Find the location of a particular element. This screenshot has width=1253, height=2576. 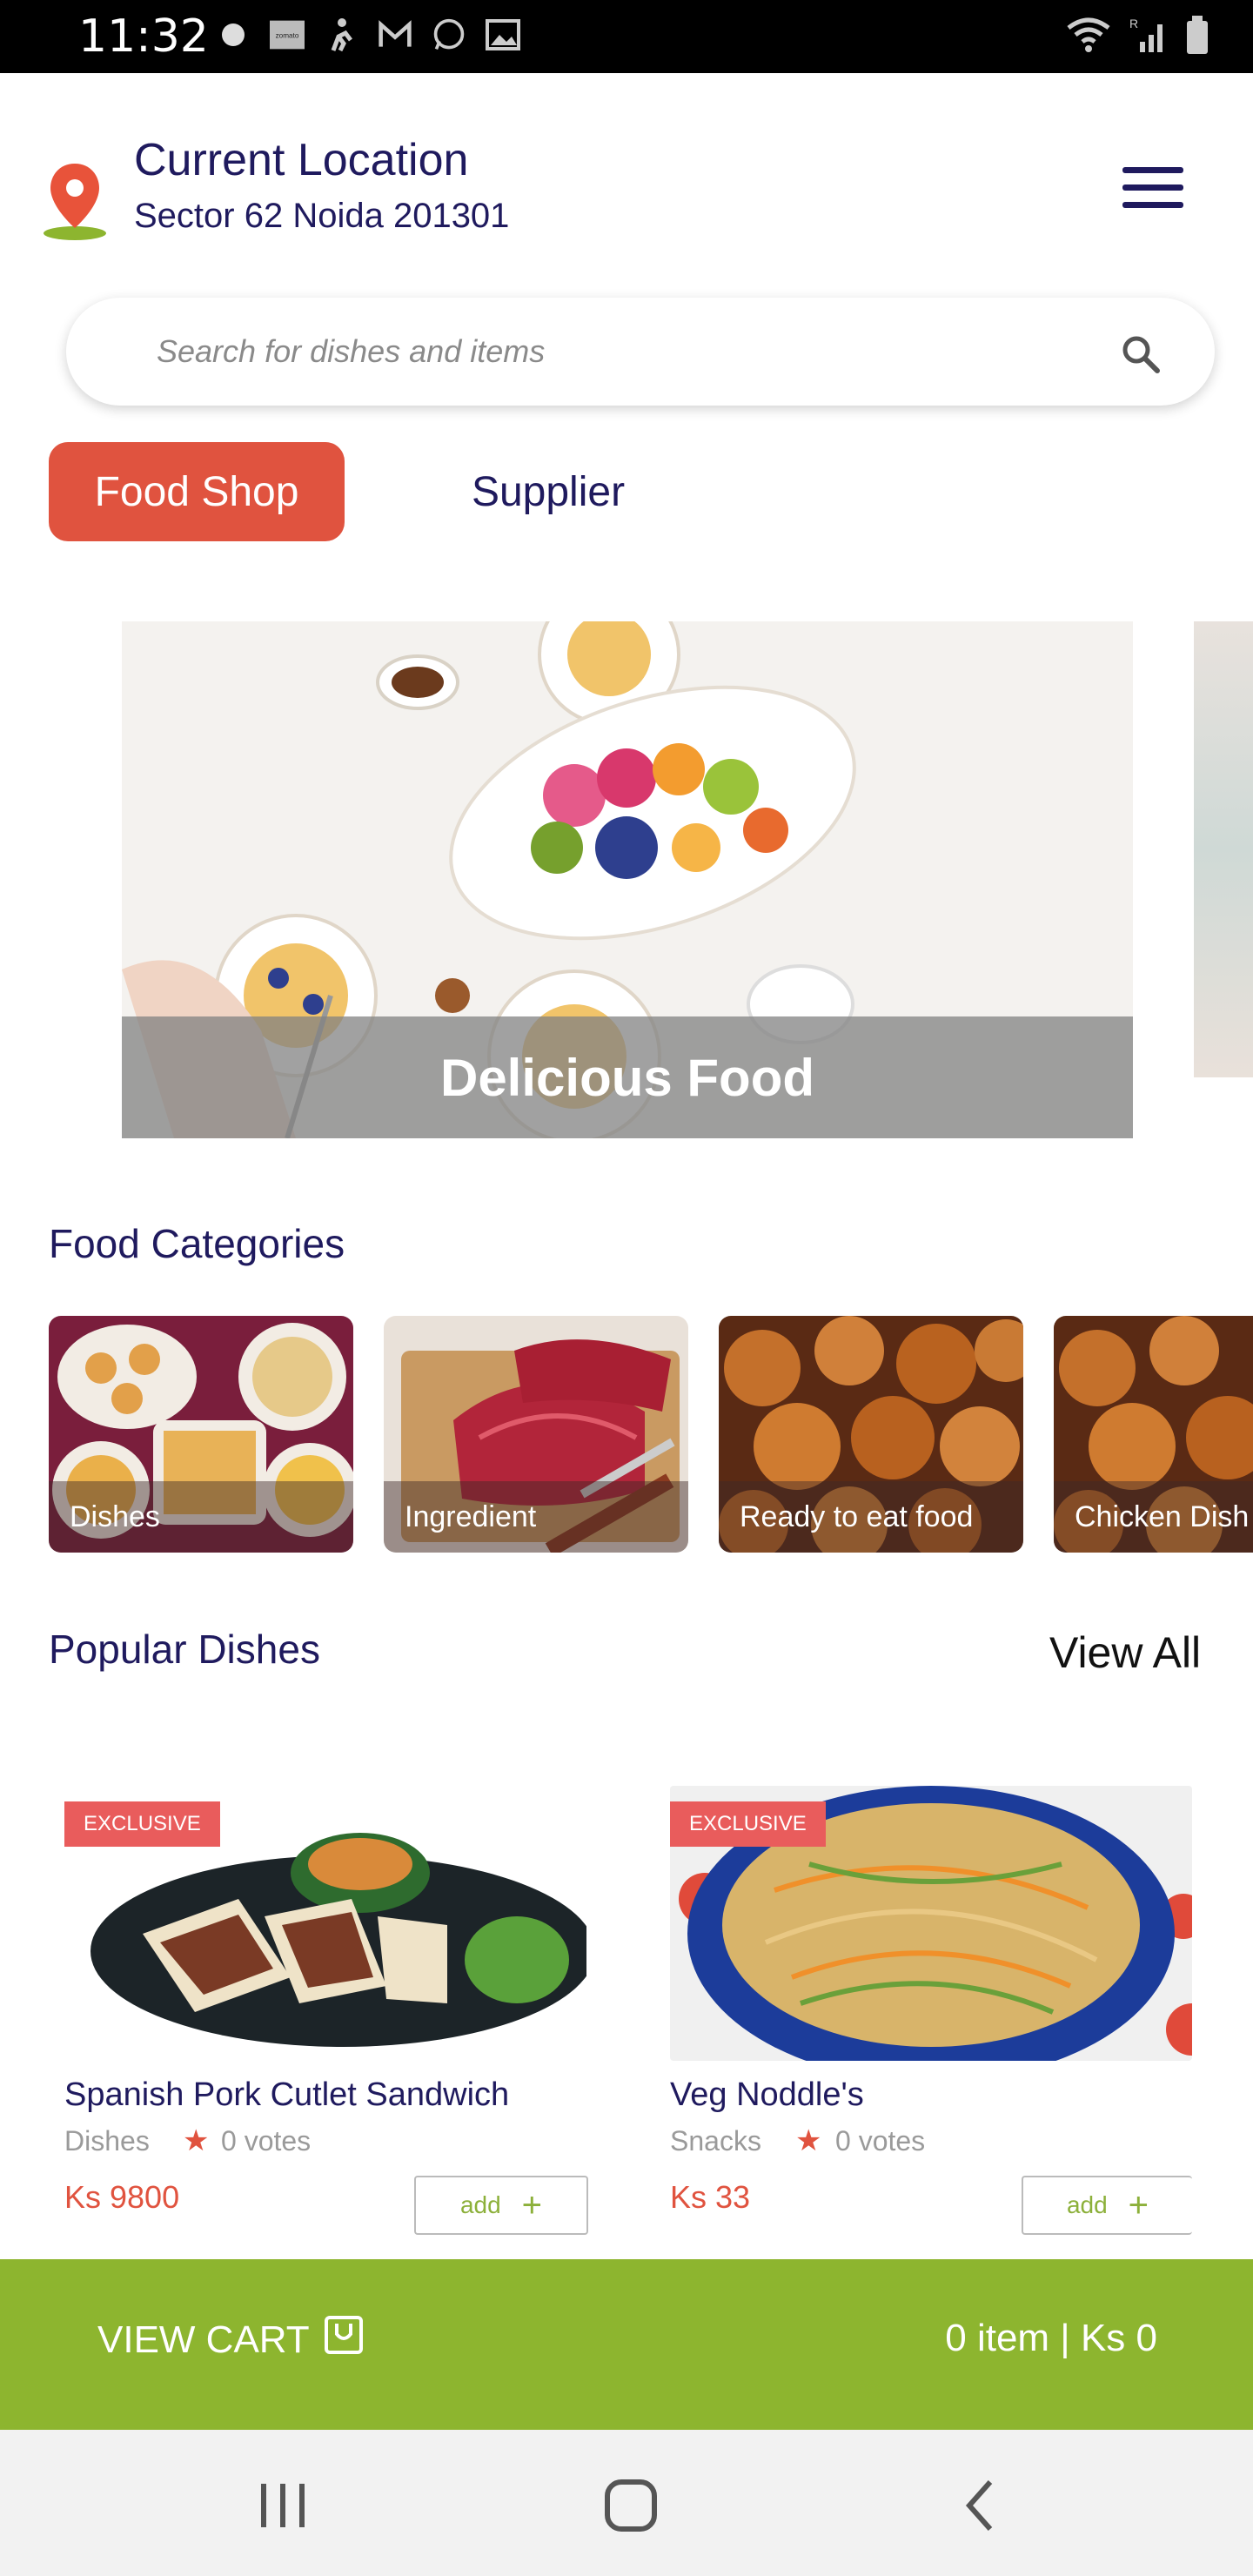

location-title: Current Location is located at coordinates (301, 160).